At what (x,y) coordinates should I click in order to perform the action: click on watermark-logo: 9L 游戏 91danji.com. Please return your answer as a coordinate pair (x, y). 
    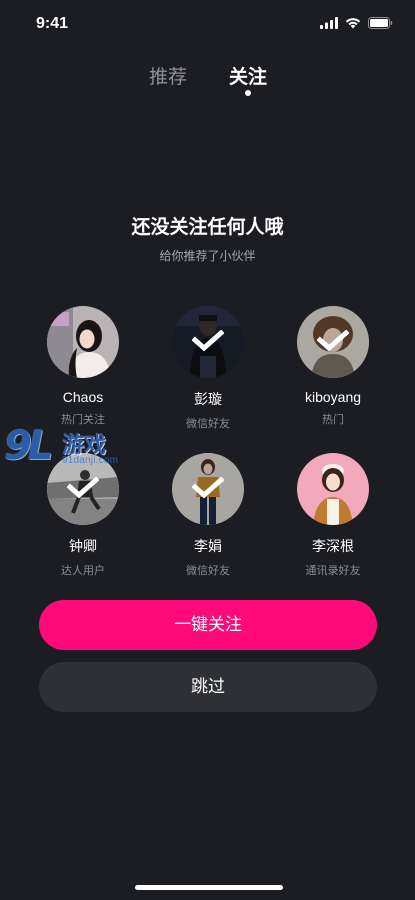
    Looking at the image, I should click on (70, 449).